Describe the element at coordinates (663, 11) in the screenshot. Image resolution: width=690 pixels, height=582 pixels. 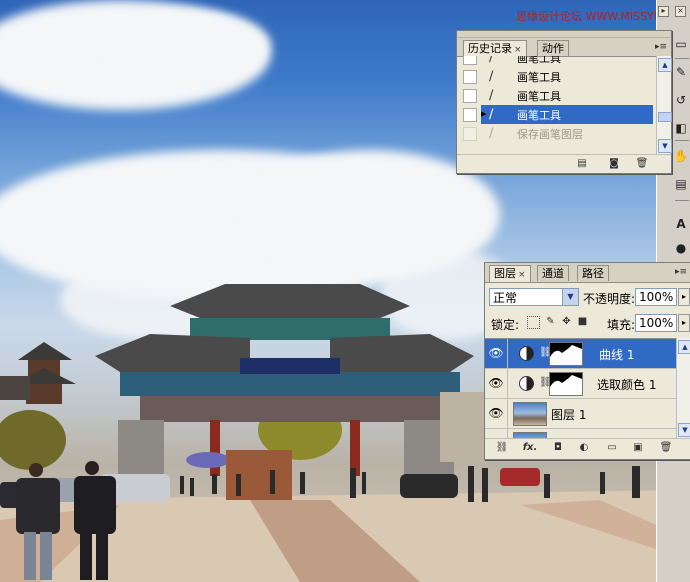
I see `collapse-icon: ▸` at that location.